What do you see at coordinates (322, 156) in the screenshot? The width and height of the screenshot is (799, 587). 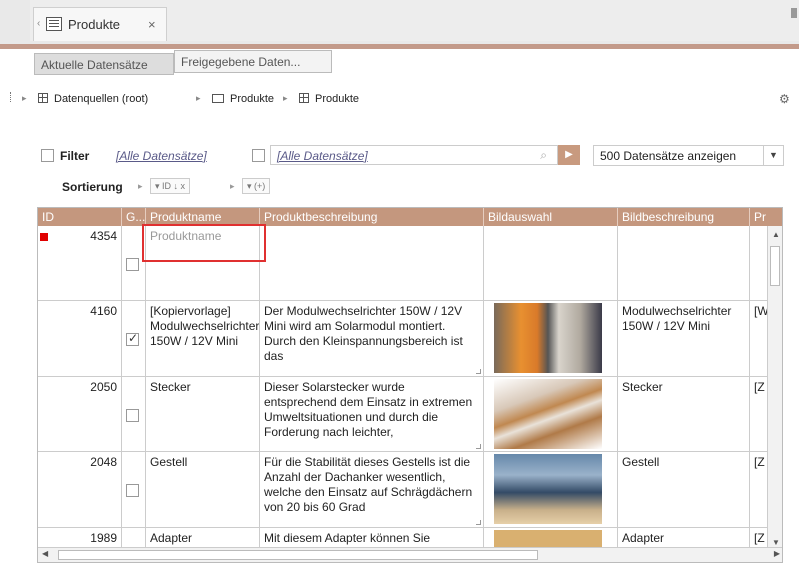 I see `filter-input-value: [Alle Datensätze]` at bounding box center [322, 156].